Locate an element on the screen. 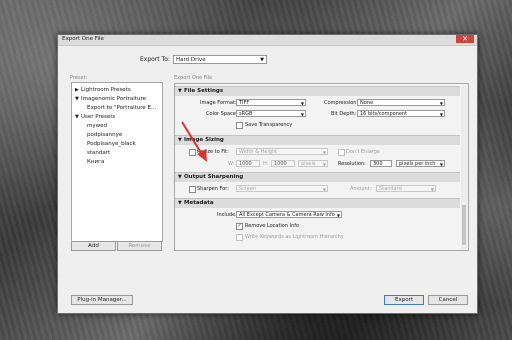  compression-label: Compression: is located at coordinates (341, 103).